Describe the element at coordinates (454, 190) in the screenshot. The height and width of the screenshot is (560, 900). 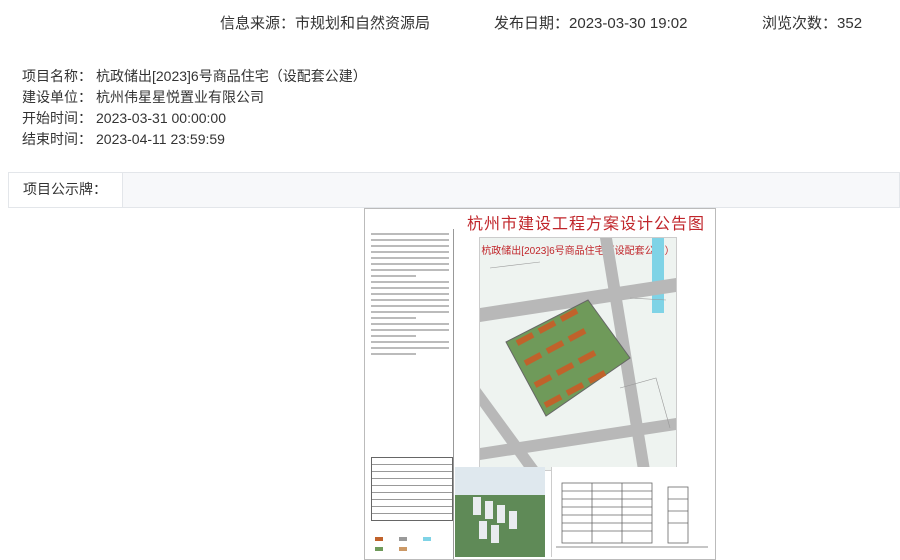
I see `tab-bar: 项目公示牌：` at that location.